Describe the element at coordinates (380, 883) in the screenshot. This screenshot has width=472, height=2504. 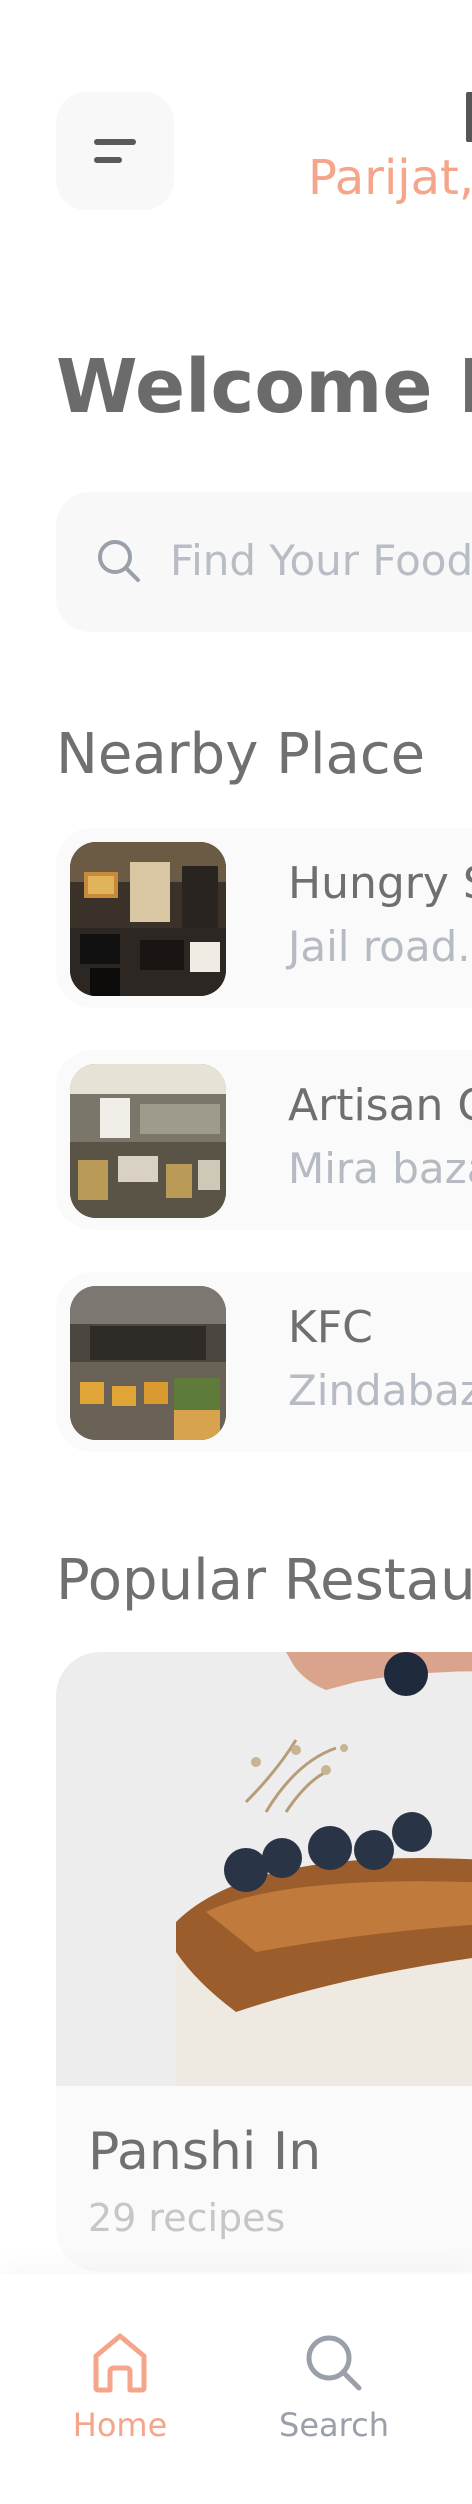
I see `place-name: Hungry S` at that location.